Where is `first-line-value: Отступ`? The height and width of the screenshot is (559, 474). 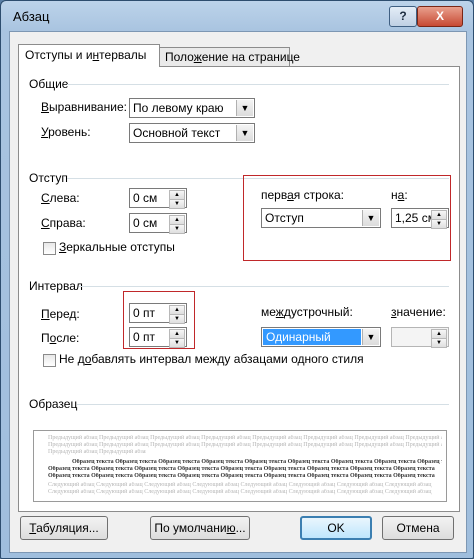 first-line-value: Отступ is located at coordinates (284, 218).